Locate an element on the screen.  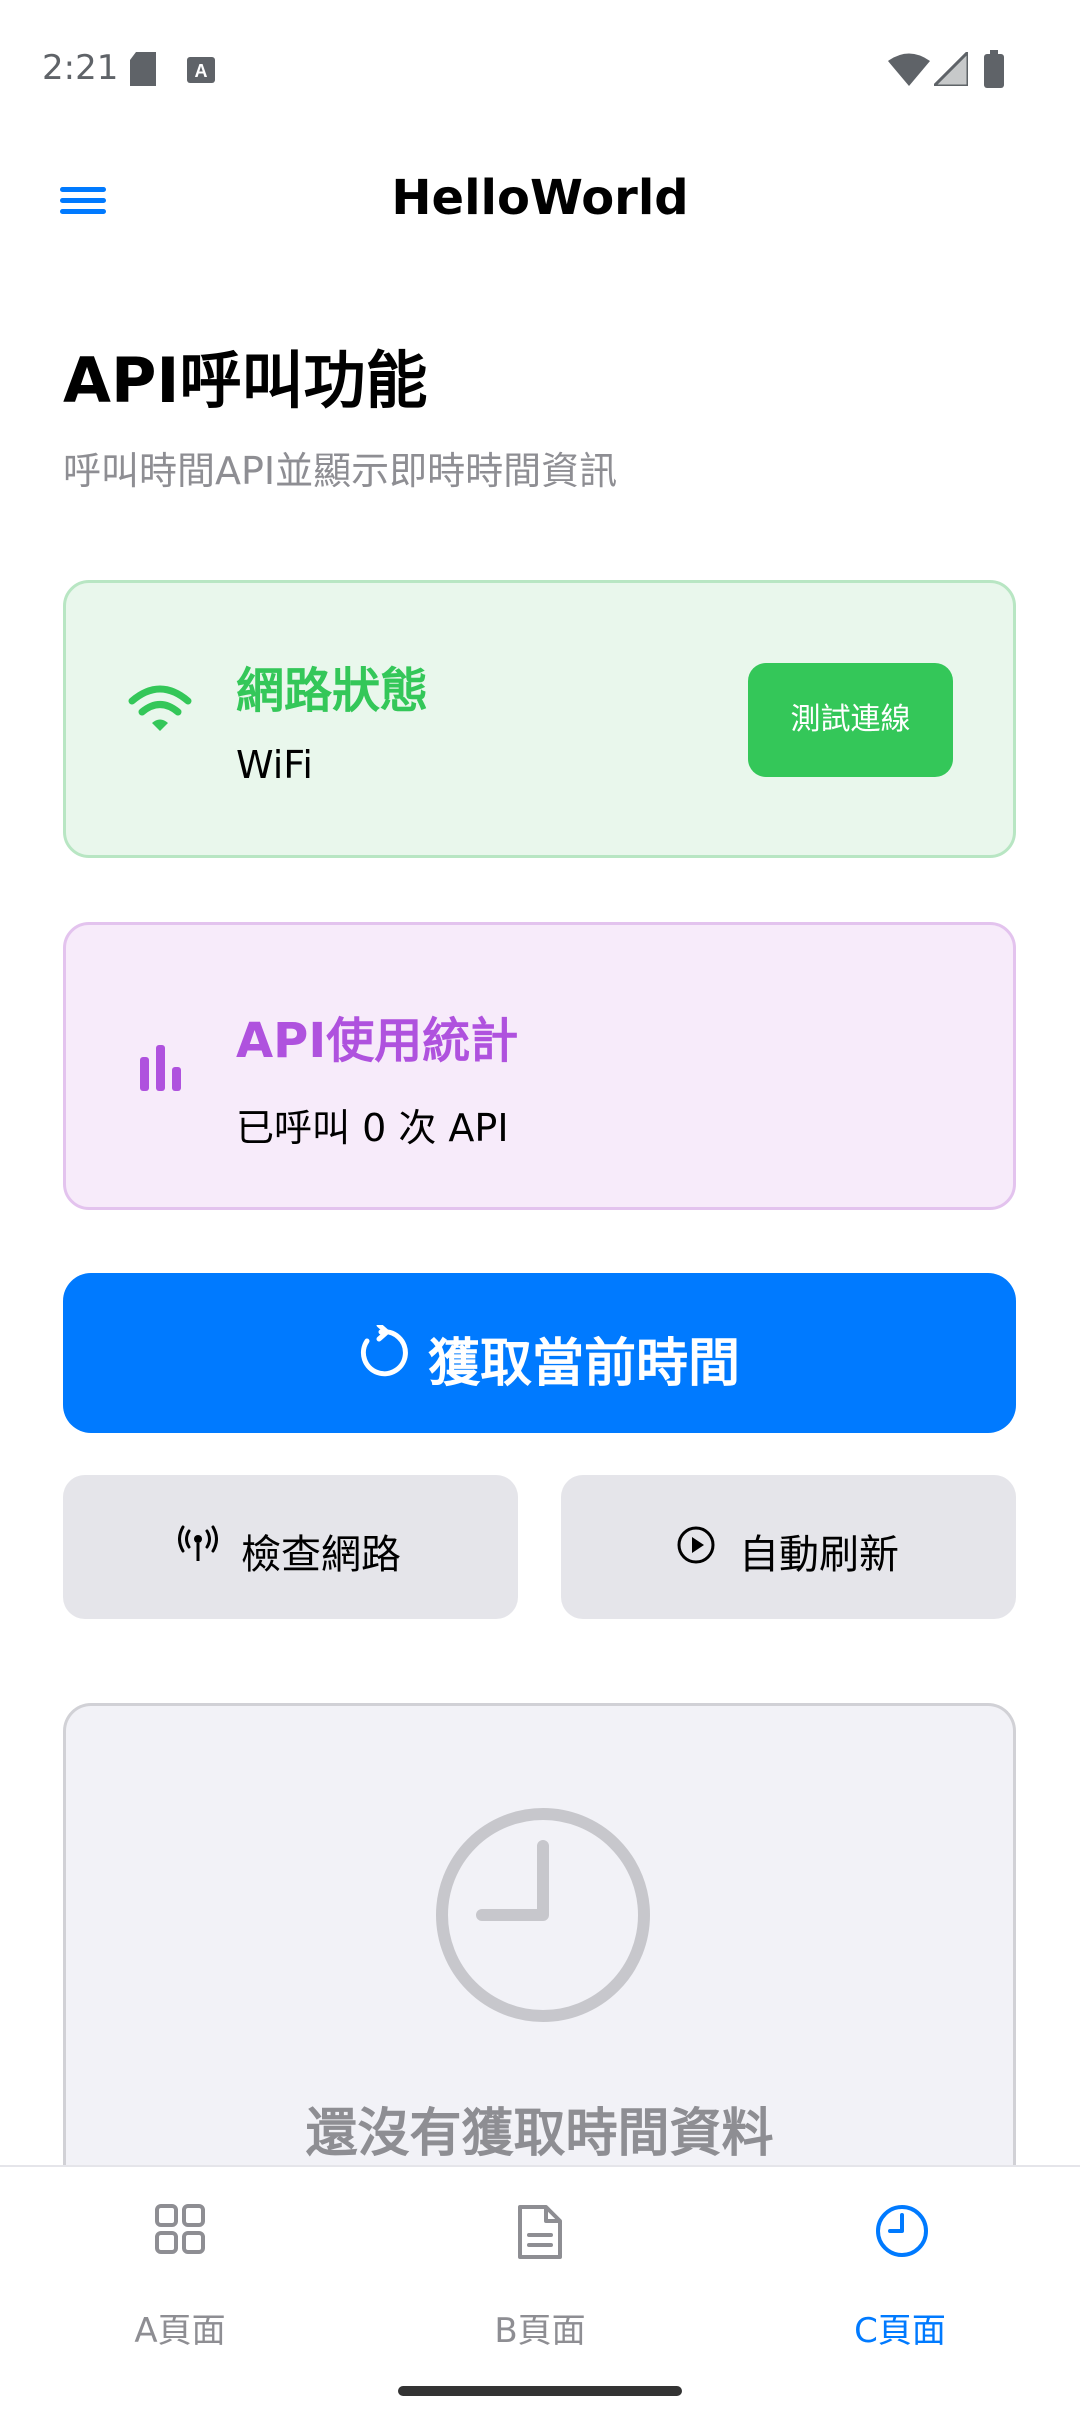
antenna-icon is located at coordinates (198, 1543).